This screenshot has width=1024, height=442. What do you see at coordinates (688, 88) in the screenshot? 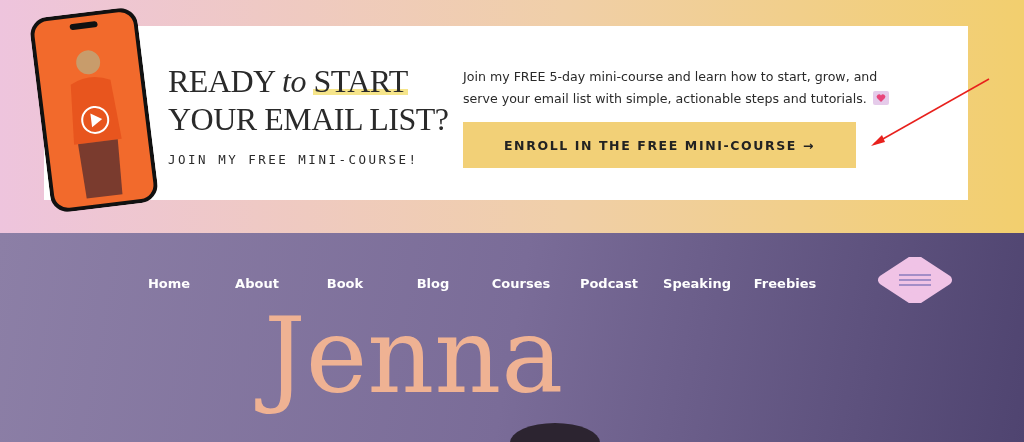
I see `description: Join my FREE 5-day mini-course and learn how to start, grow, and serve your email list with simple, actionable steps and tutorials.` at bounding box center [688, 88].